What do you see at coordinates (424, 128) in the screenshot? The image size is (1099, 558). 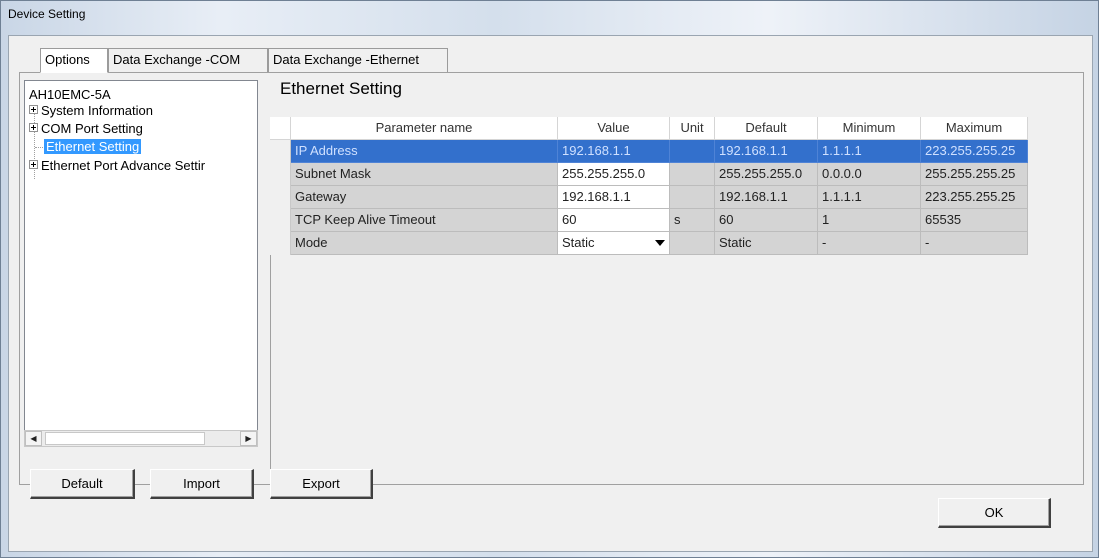 I see `column-header-parameter-name: Parameter name` at bounding box center [424, 128].